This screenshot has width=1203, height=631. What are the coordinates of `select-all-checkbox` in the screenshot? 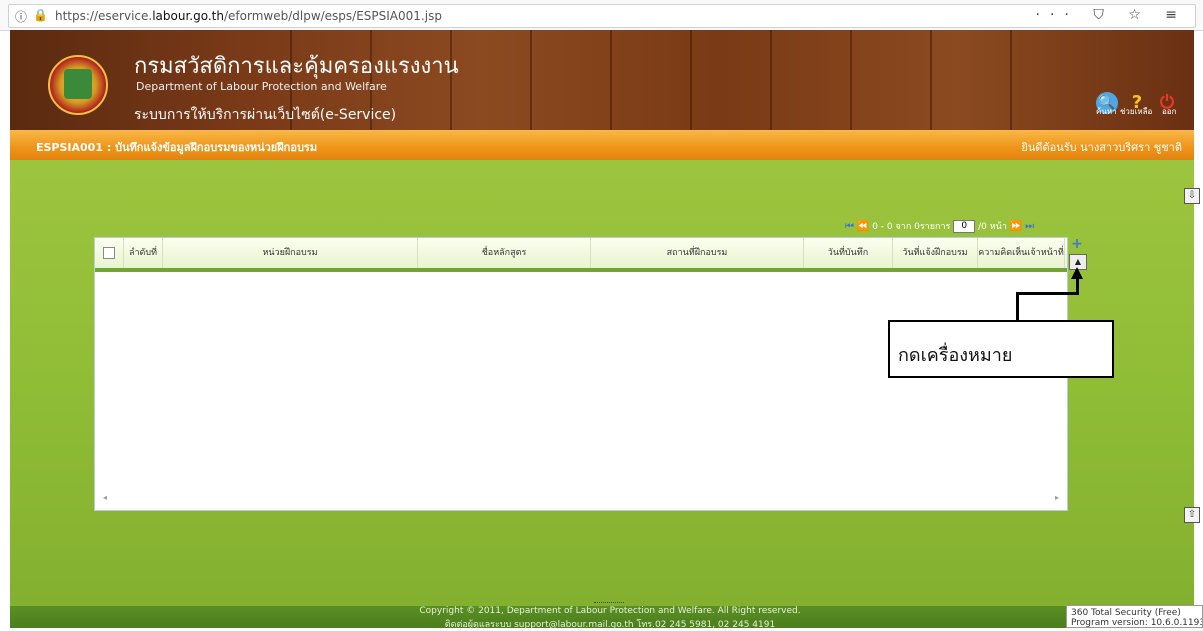 It's located at (109, 253).